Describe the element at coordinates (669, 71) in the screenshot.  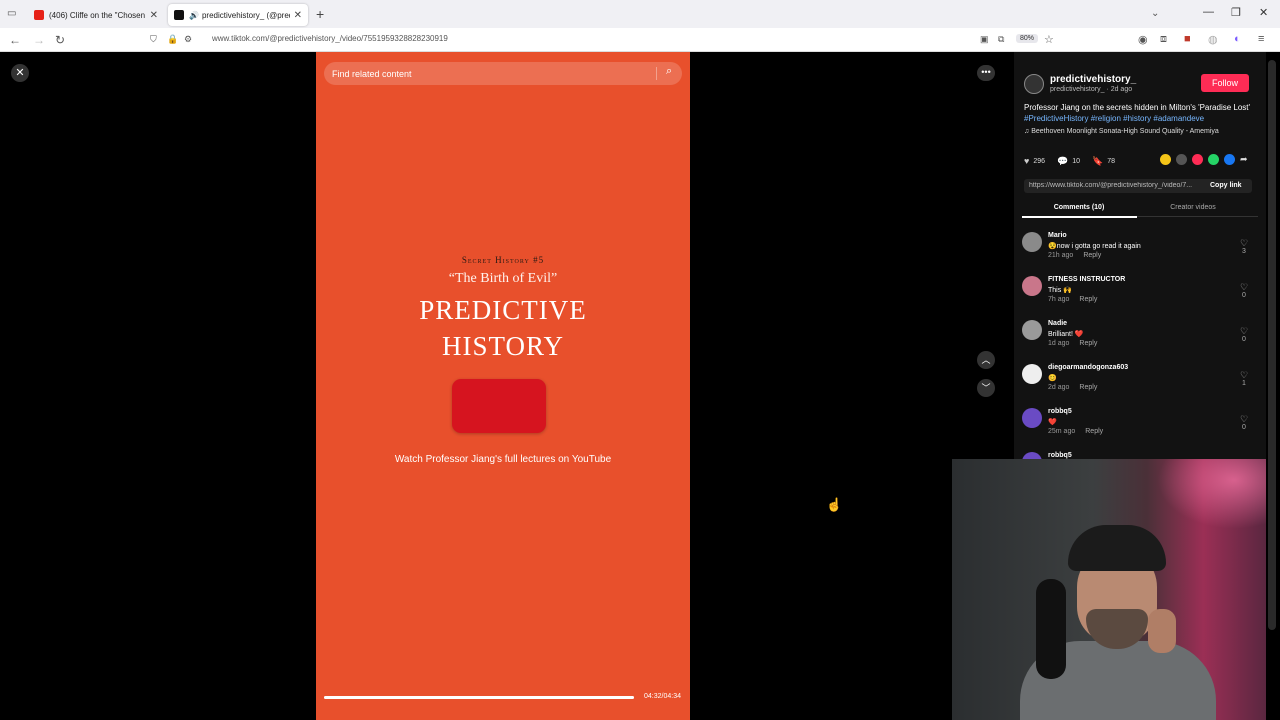
I see `search-icon: ⌕` at that location.